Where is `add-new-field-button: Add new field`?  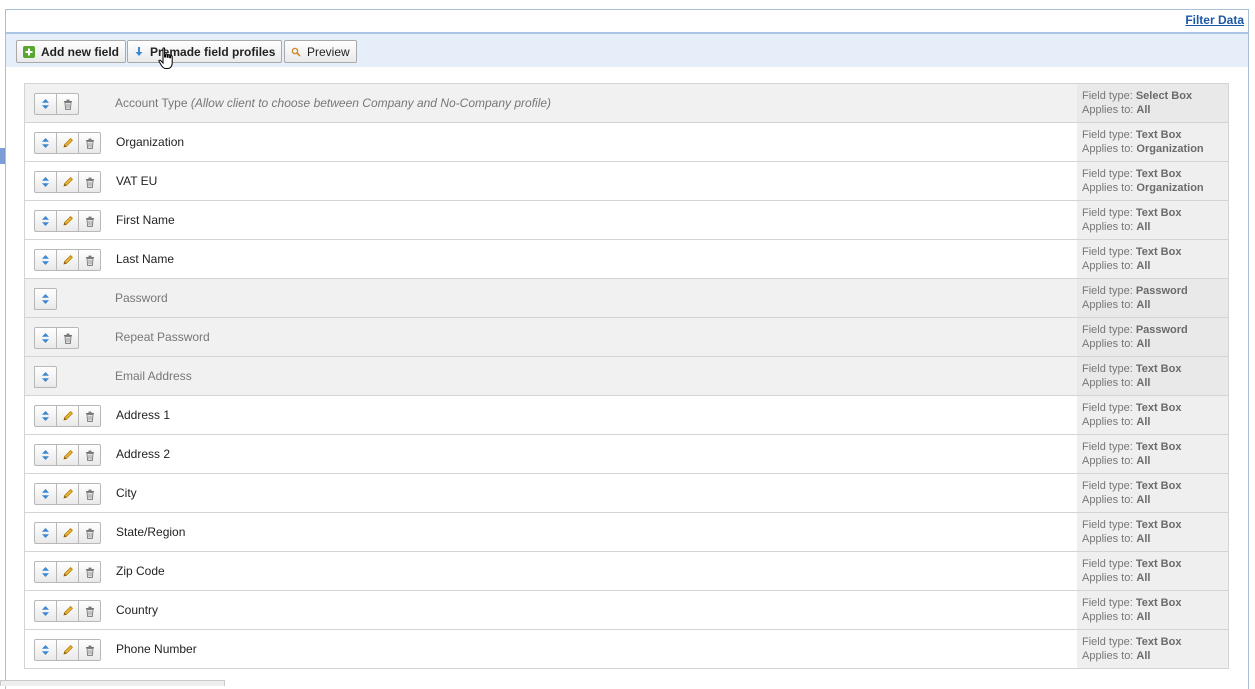 add-new-field-button: Add new field is located at coordinates (71, 51).